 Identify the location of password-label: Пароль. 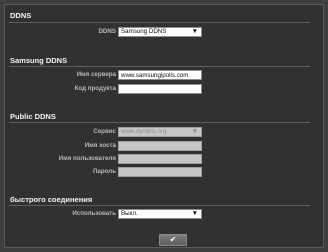
(104, 171).